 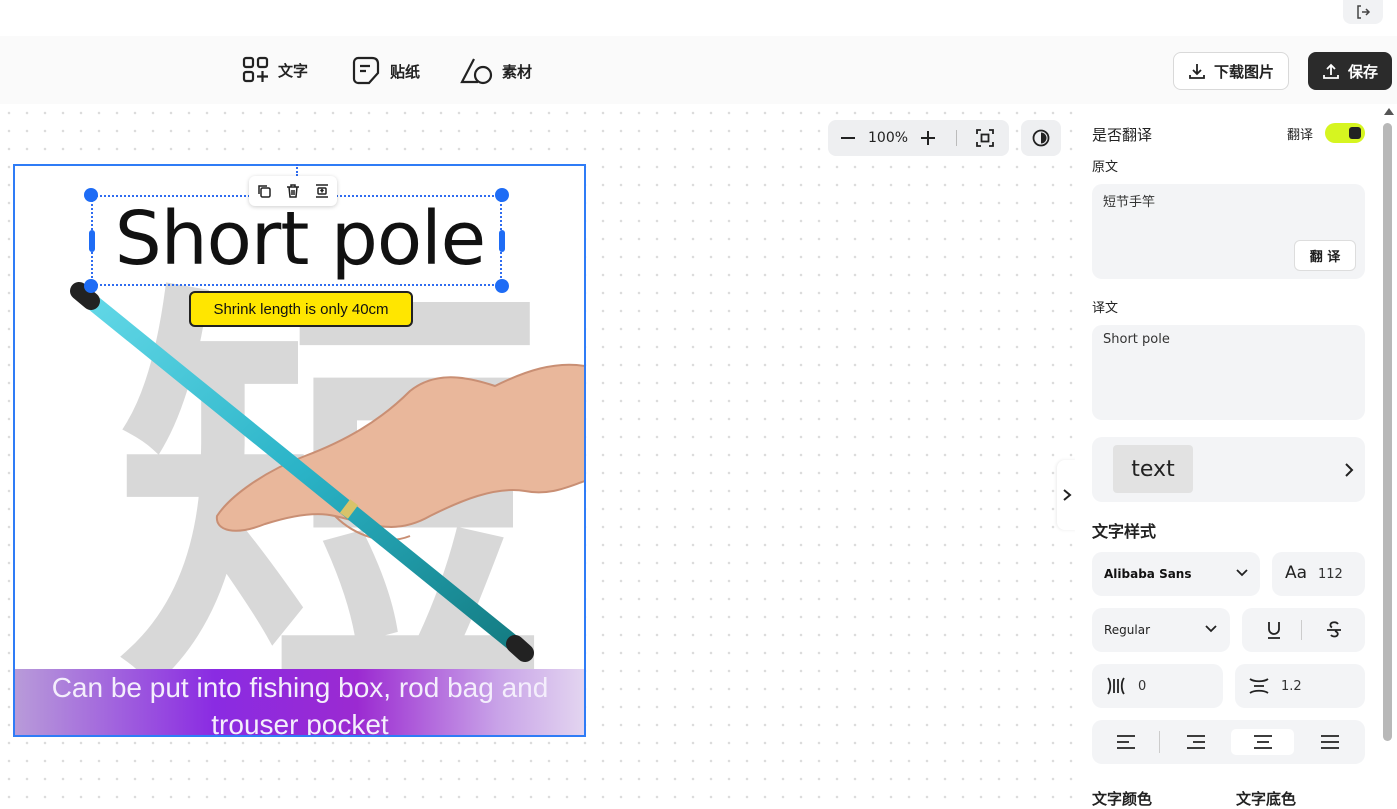 What do you see at coordinates (1105, 308) in the screenshot?
I see `translated-text-label: 译文` at bounding box center [1105, 308].